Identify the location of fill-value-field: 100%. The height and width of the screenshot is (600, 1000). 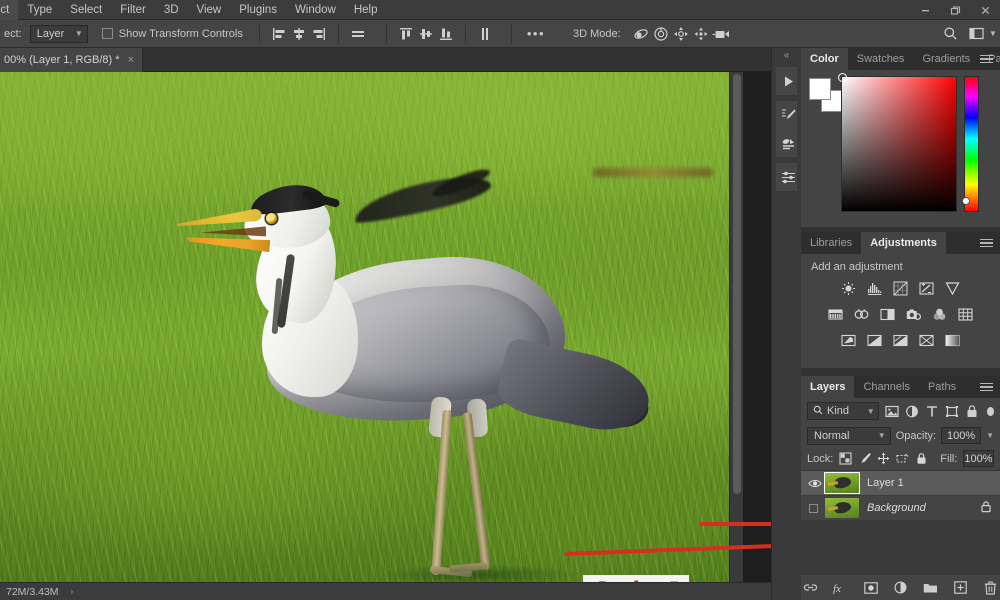
(978, 458).